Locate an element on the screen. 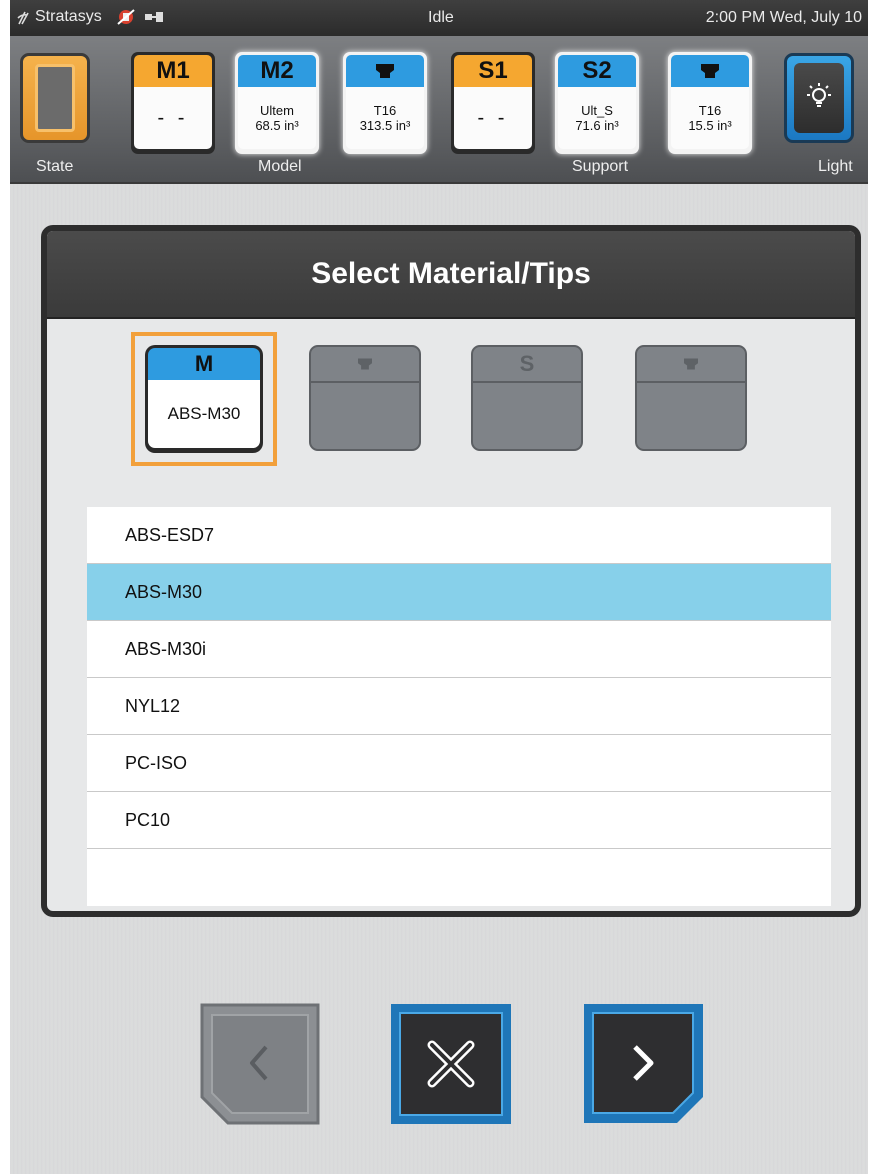 The width and height of the screenshot is (880, 1174). bay-support-tip: T16 15.5 in³ is located at coordinates (710, 103).